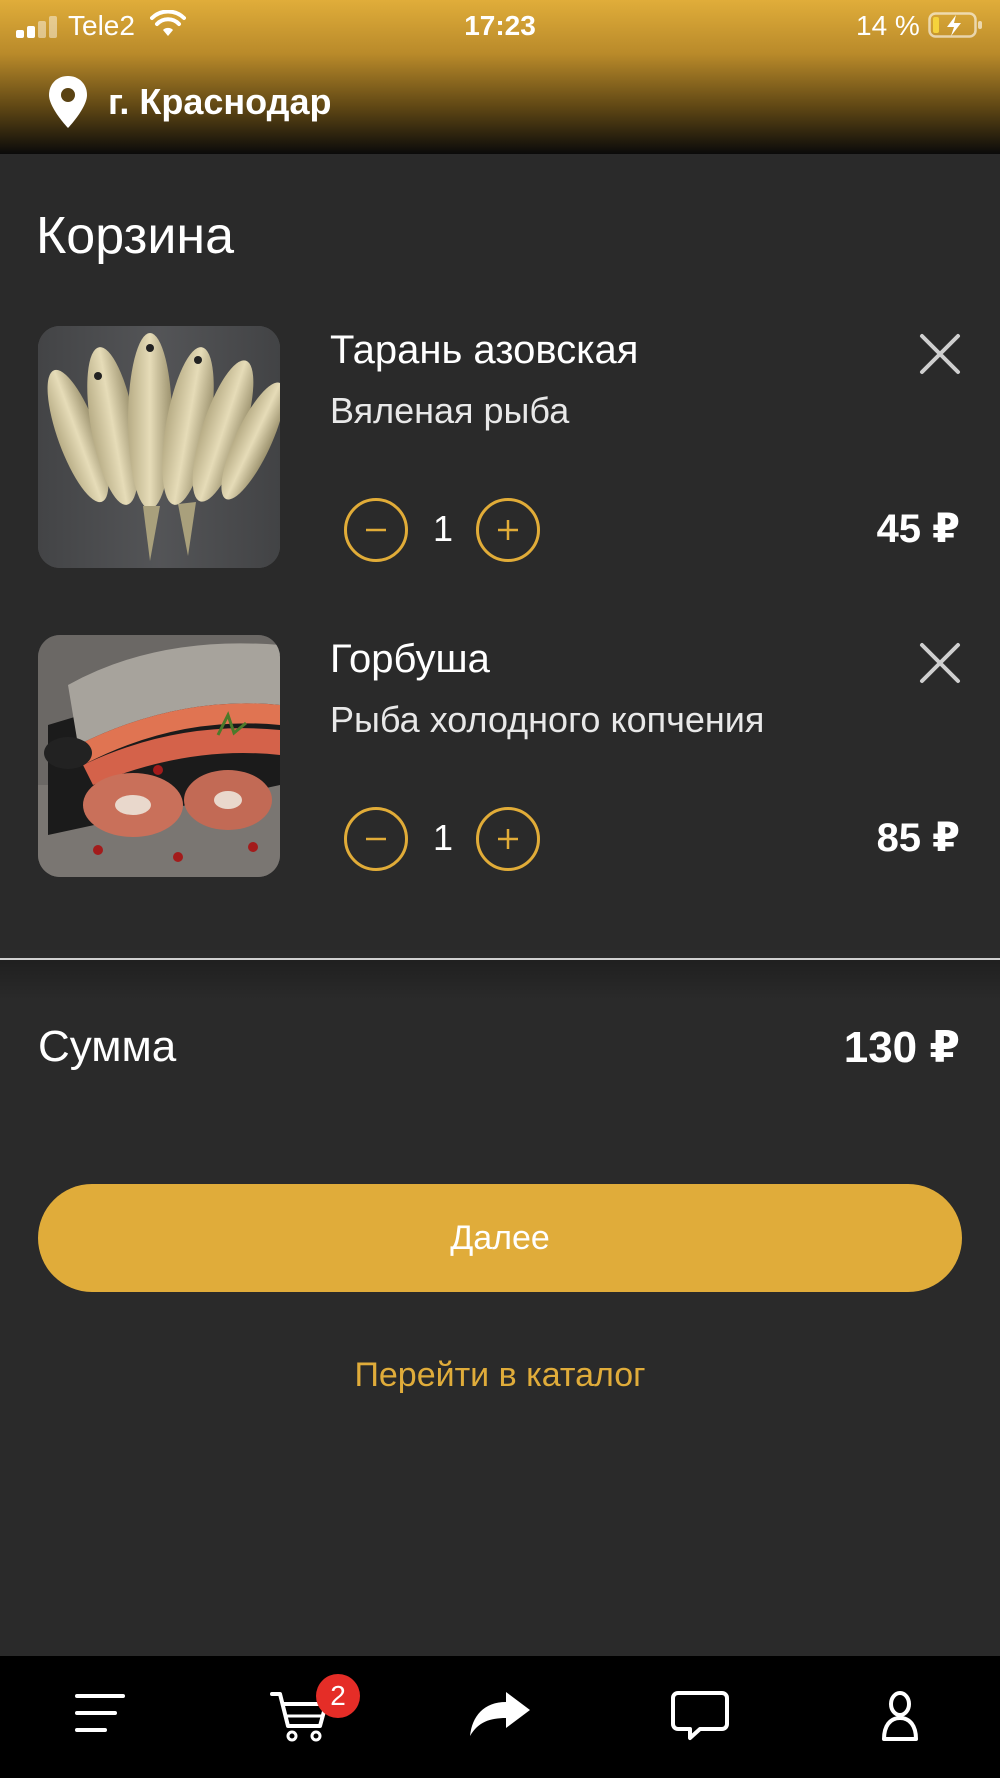  What do you see at coordinates (500, 1375) in the screenshot?
I see `go-to-catalog-link: Перейти в каталог` at bounding box center [500, 1375].